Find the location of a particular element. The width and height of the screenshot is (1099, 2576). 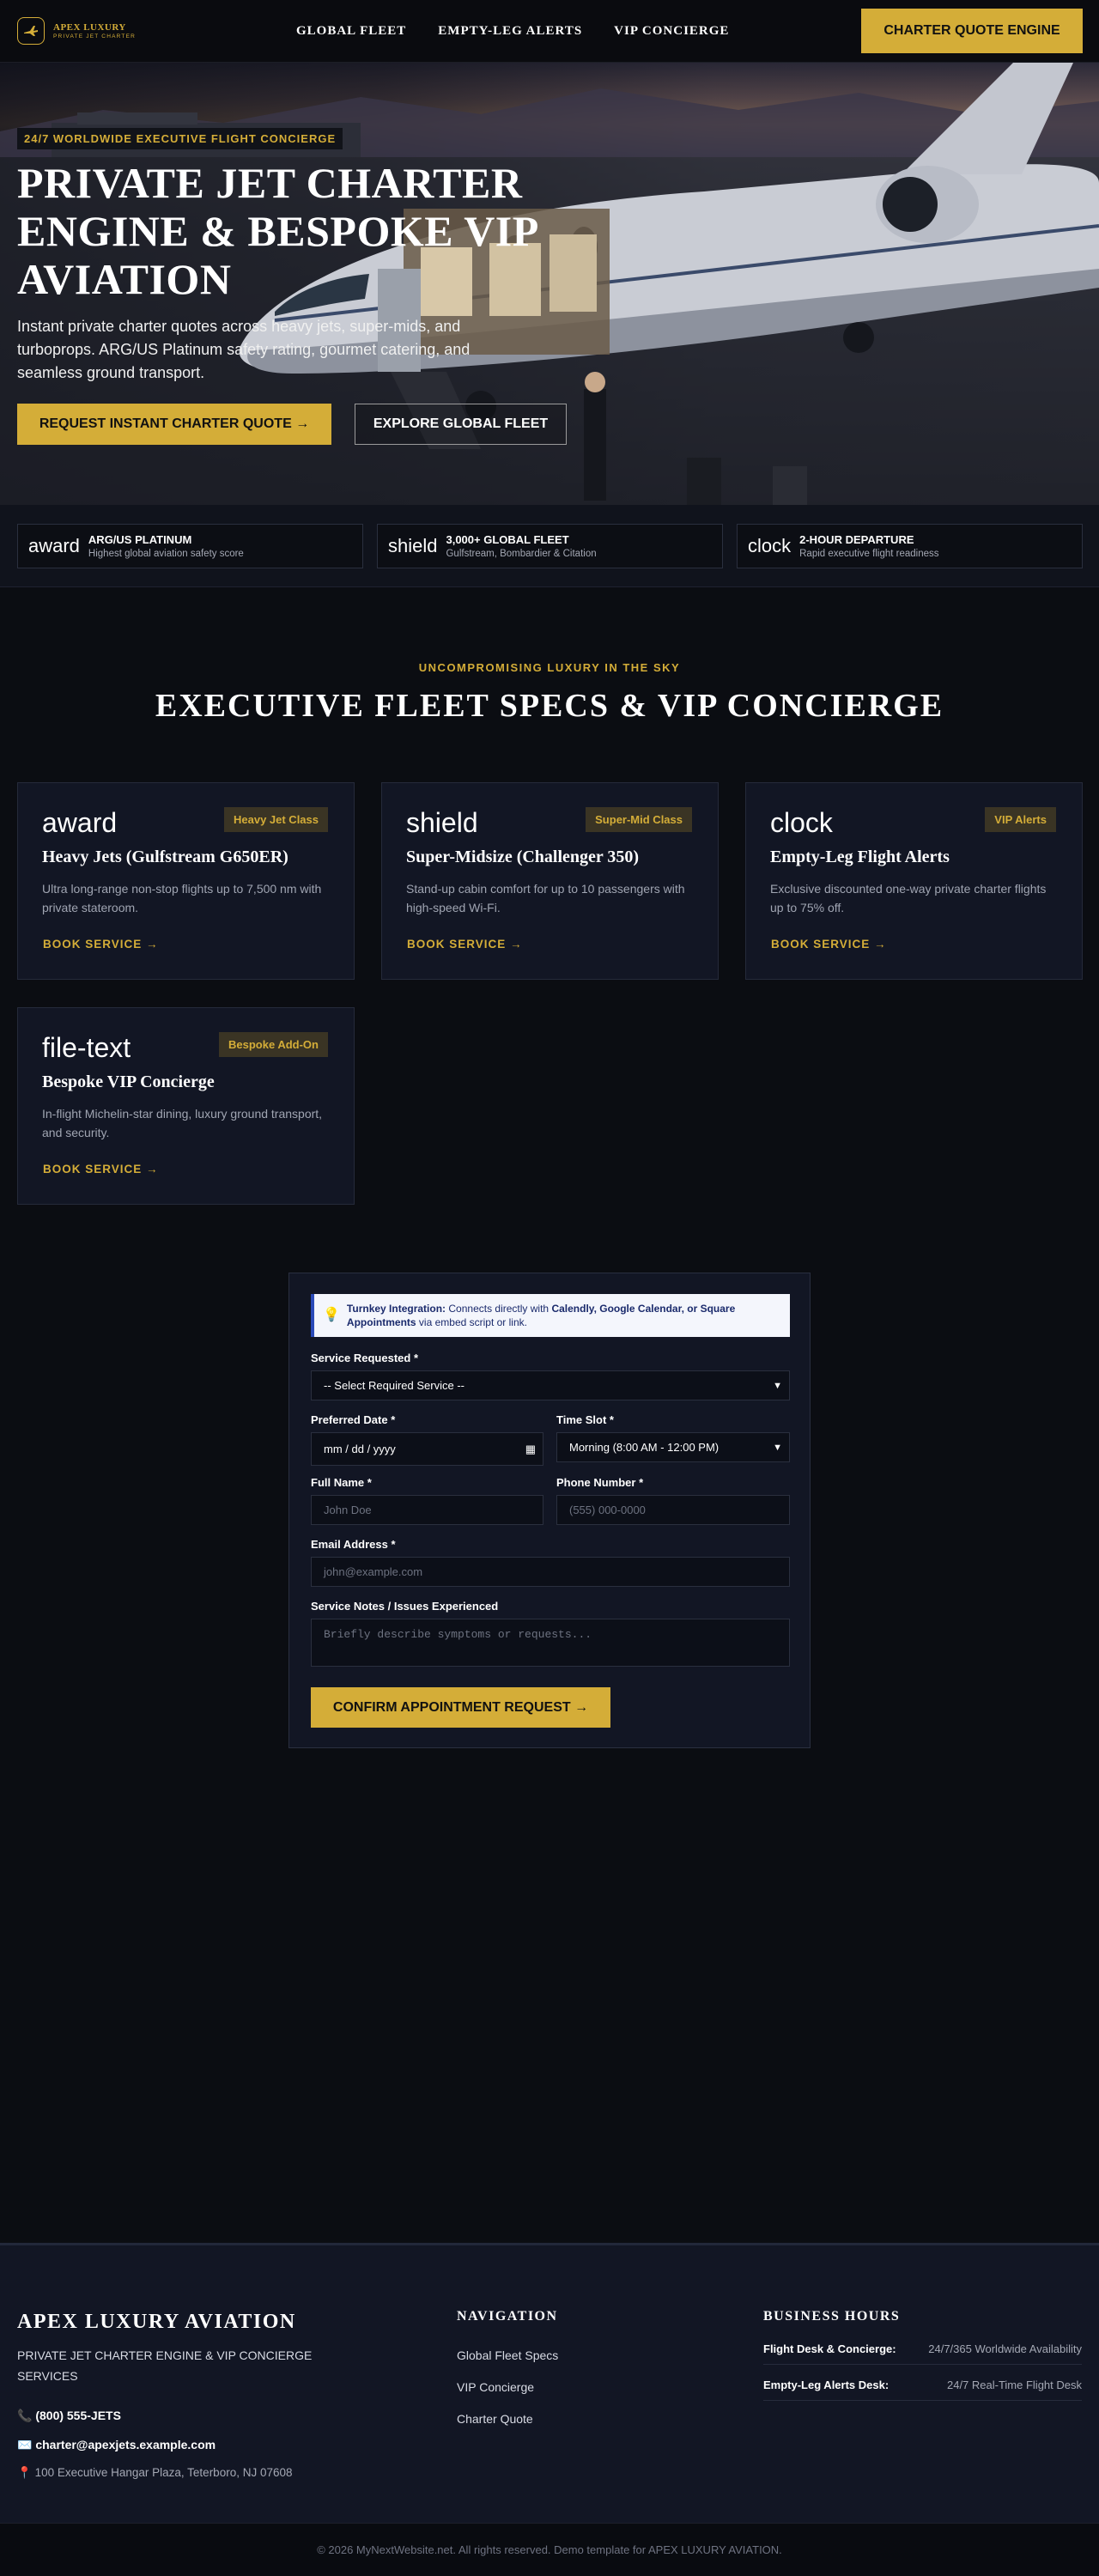

stat-desc: Highest global aviation safety score is located at coordinates (166, 554).